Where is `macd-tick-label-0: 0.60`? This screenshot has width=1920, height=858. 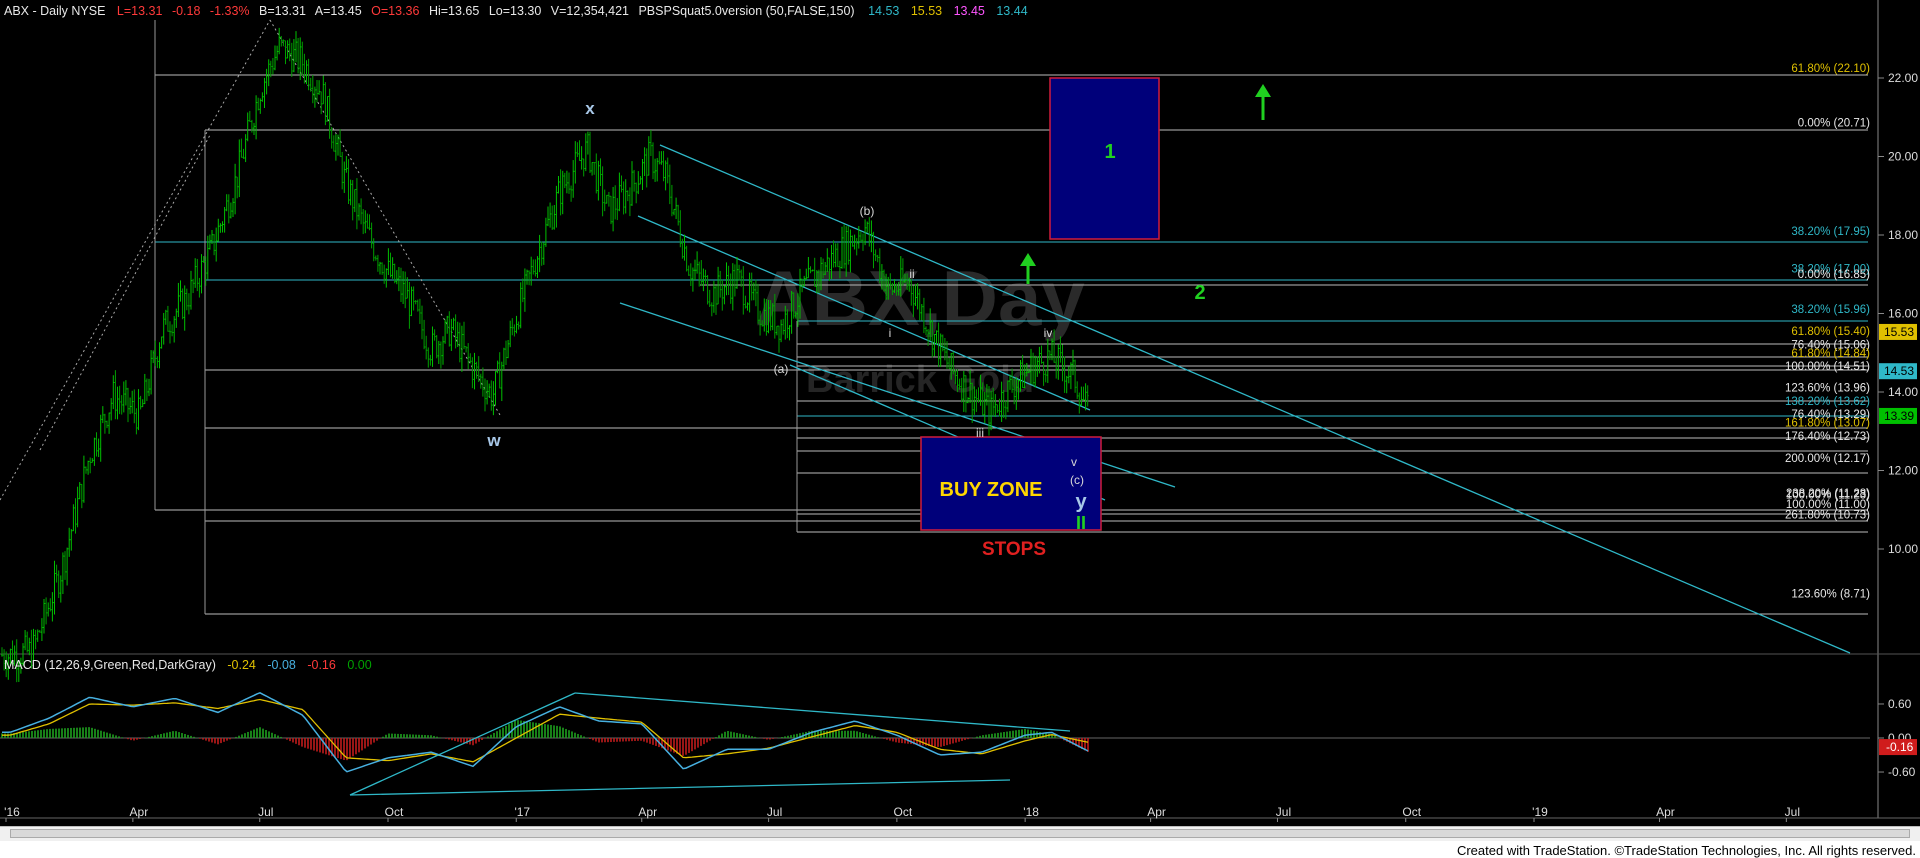
macd-tick-label-0: 0.60 is located at coordinates (1900, 704).